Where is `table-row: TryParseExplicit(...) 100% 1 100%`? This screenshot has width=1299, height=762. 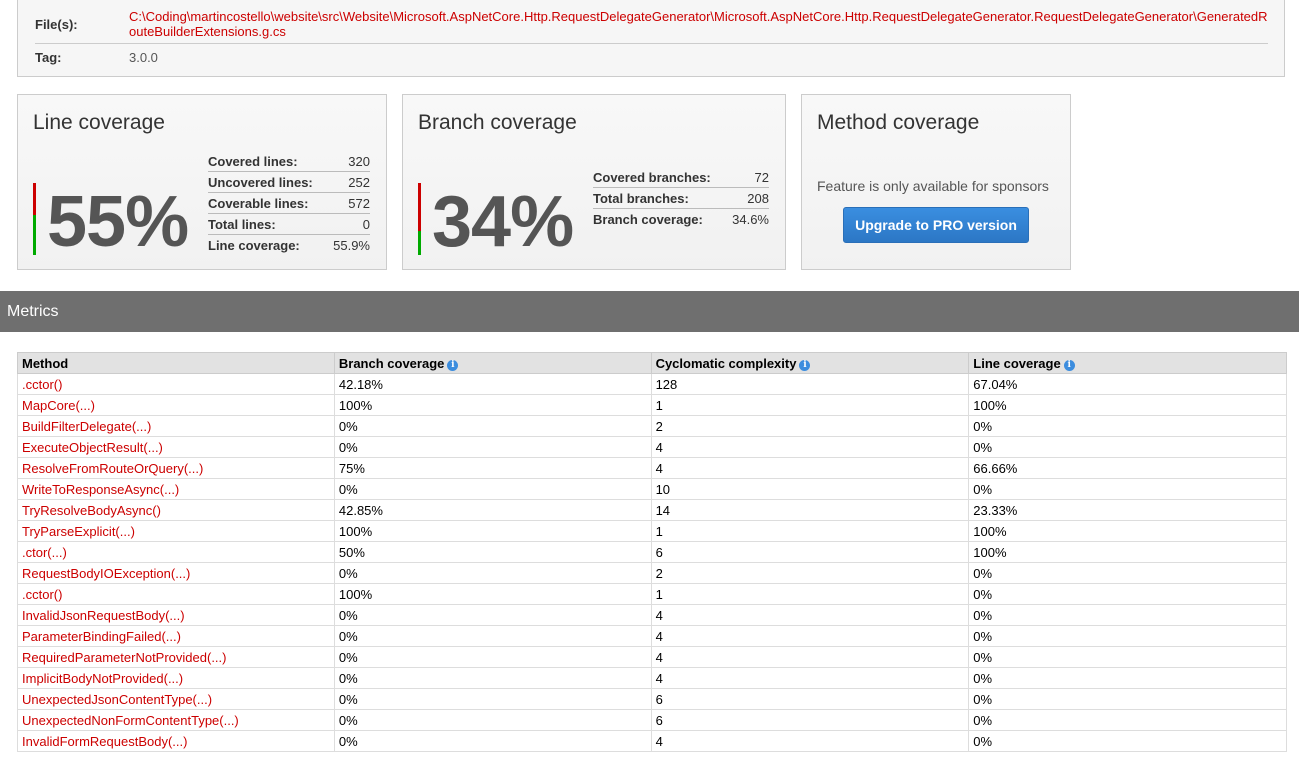 table-row: TryParseExplicit(...) 100% 1 100% is located at coordinates (652, 531).